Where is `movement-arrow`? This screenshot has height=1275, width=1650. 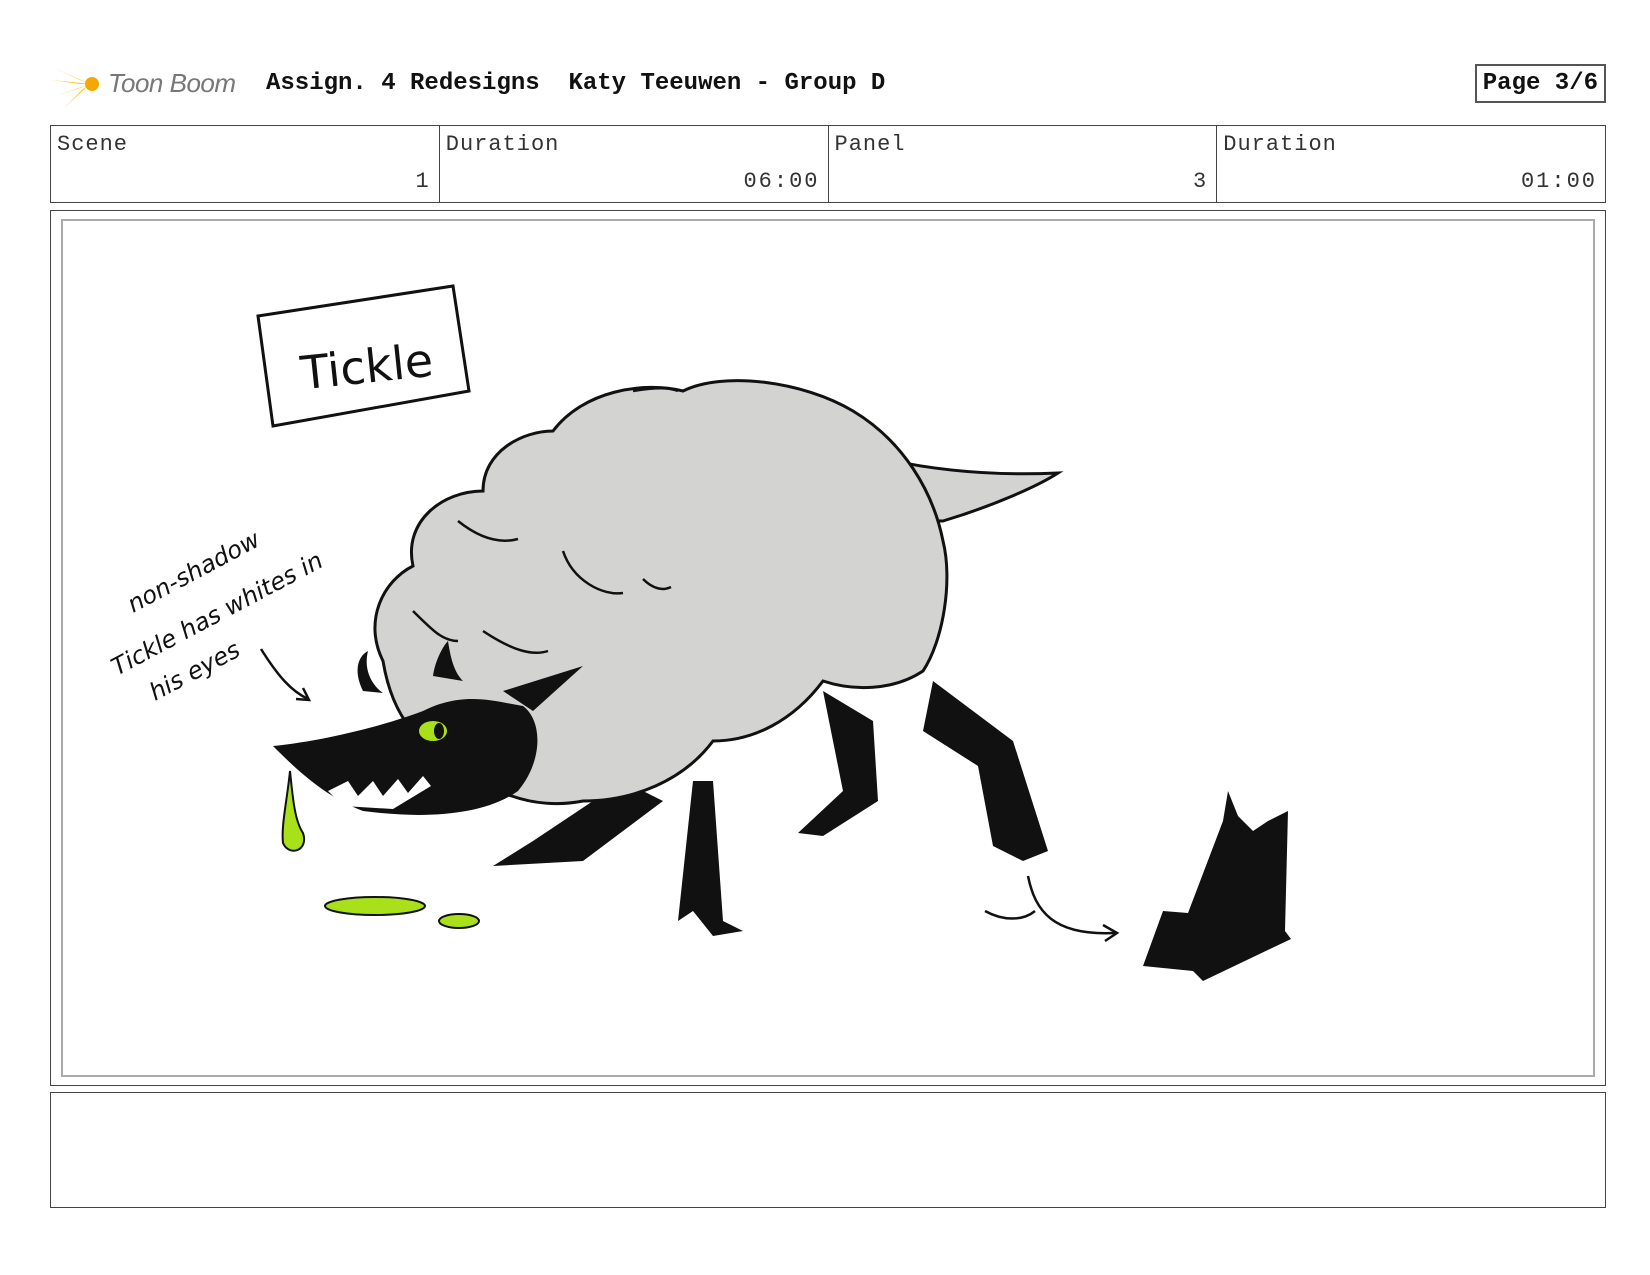
movement-arrow is located at coordinates (1052, 909).